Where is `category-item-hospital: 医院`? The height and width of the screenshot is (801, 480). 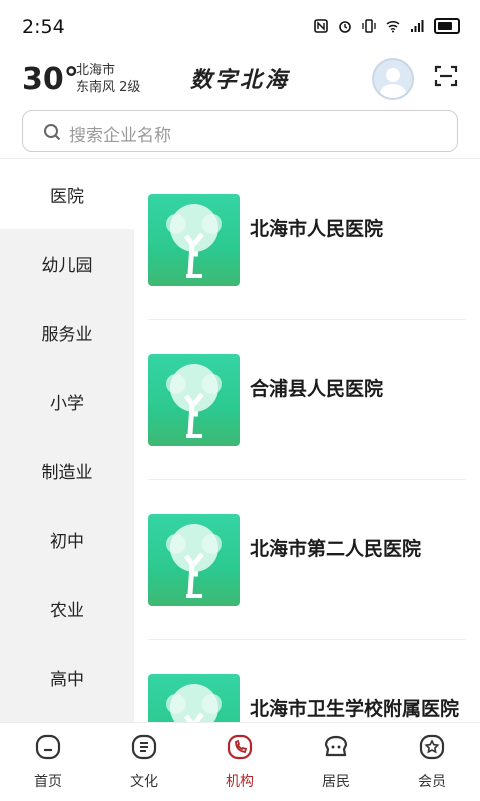
category-item-hospital: 医院 is located at coordinates (67, 194).